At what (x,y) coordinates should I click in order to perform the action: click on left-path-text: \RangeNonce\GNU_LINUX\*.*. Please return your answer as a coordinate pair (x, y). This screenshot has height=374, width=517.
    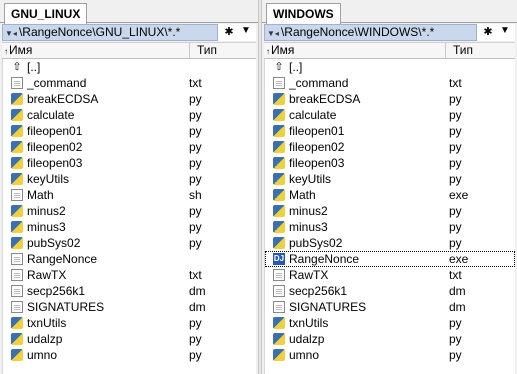
    Looking at the image, I should click on (99, 32).